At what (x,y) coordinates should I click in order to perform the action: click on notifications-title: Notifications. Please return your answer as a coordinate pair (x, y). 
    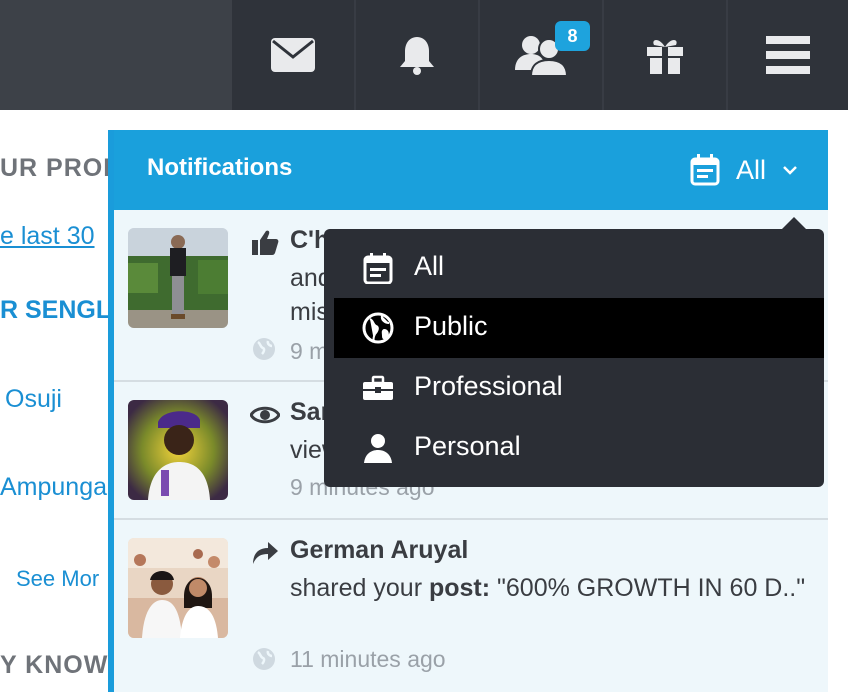
    Looking at the image, I should click on (220, 167).